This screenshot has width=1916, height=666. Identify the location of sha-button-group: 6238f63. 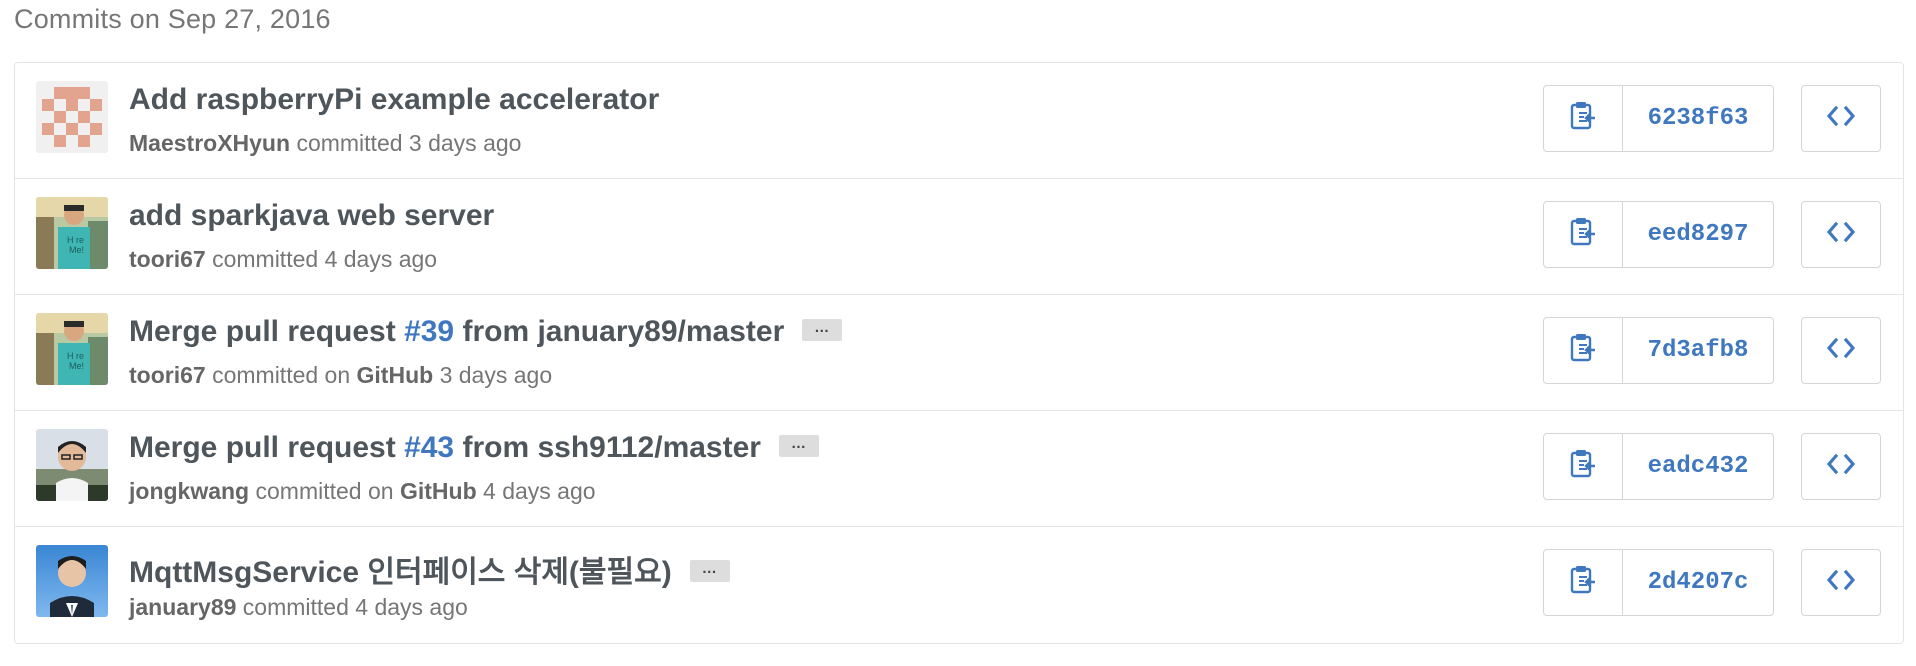
(1658, 118).